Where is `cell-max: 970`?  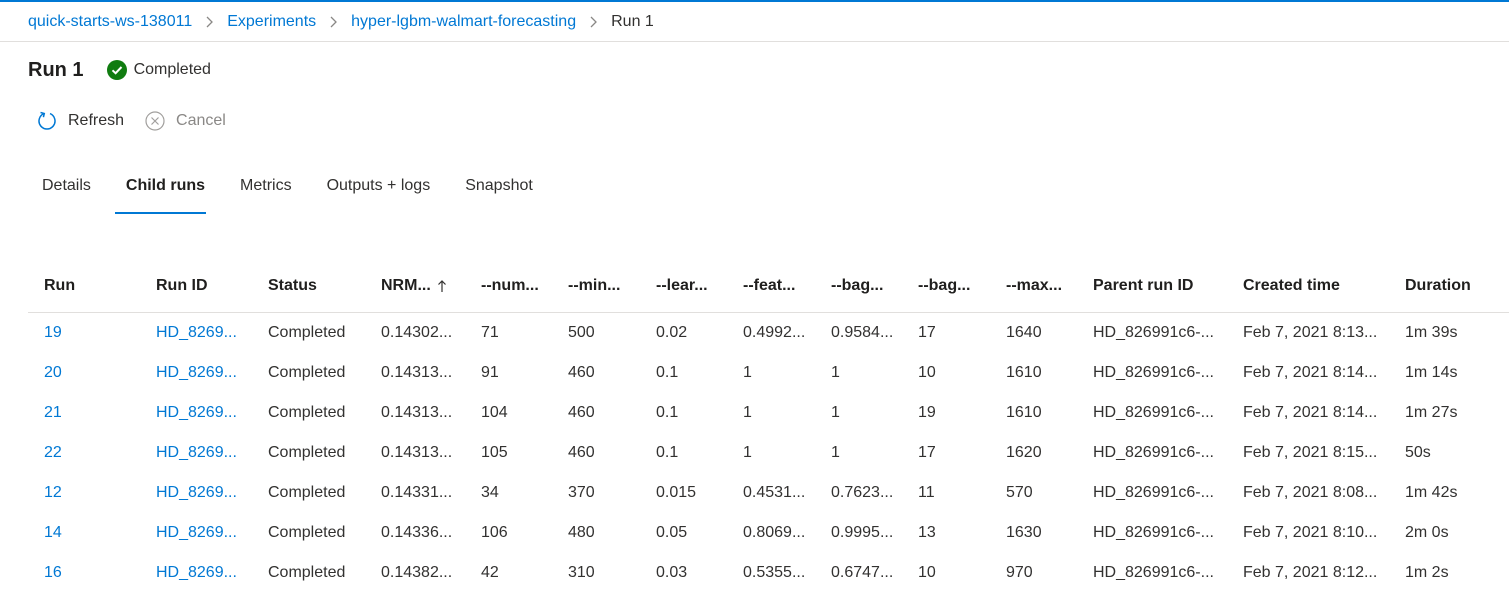 cell-max: 970 is located at coordinates (1019, 572).